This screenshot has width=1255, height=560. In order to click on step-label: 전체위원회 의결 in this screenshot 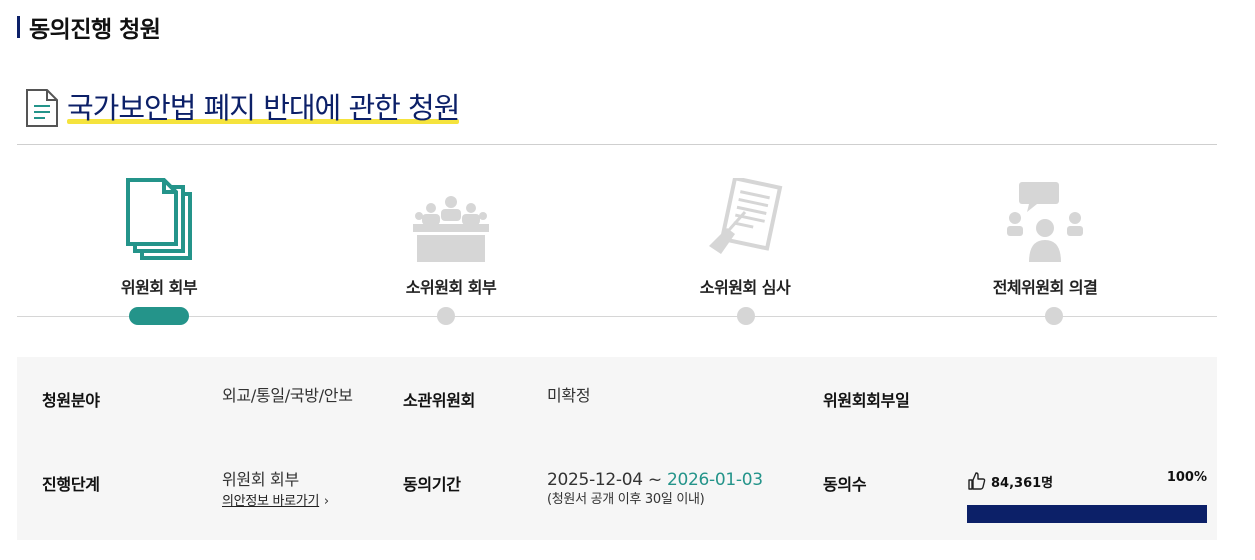, I will do `click(1045, 287)`.